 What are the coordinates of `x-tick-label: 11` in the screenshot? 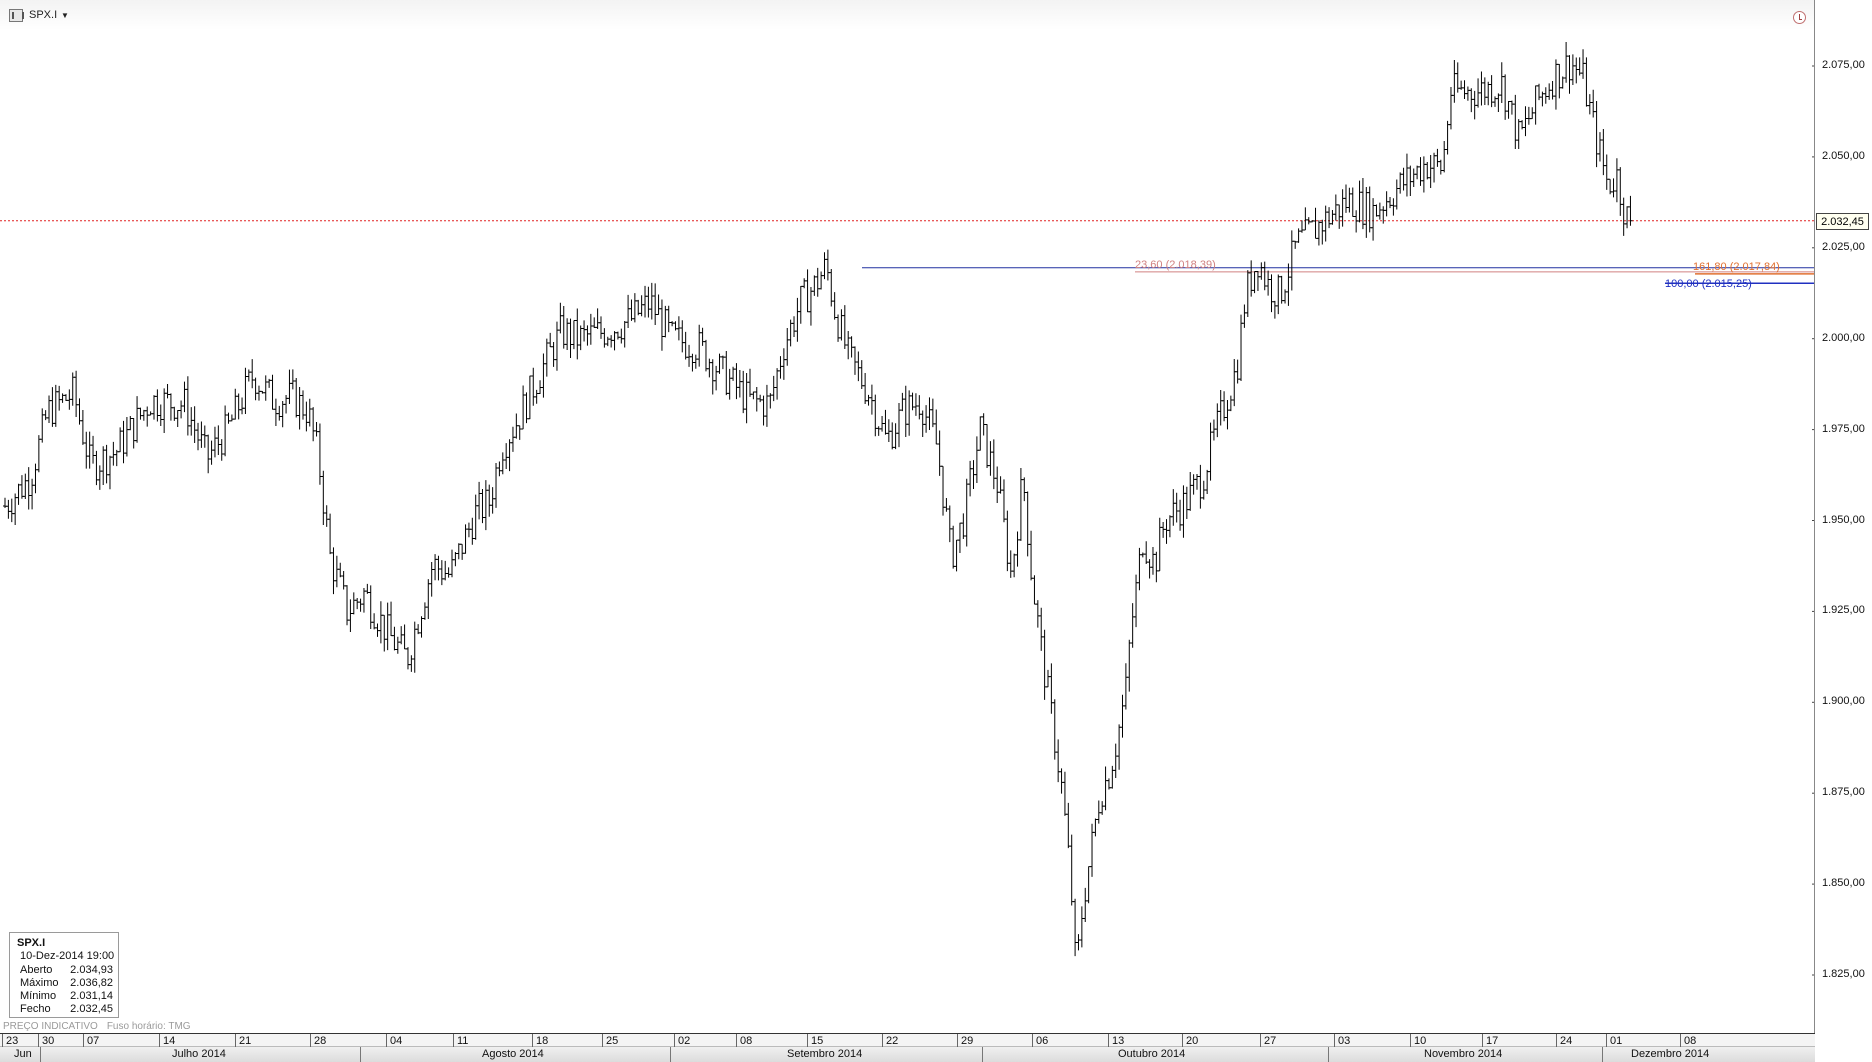 It's located at (463, 1041).